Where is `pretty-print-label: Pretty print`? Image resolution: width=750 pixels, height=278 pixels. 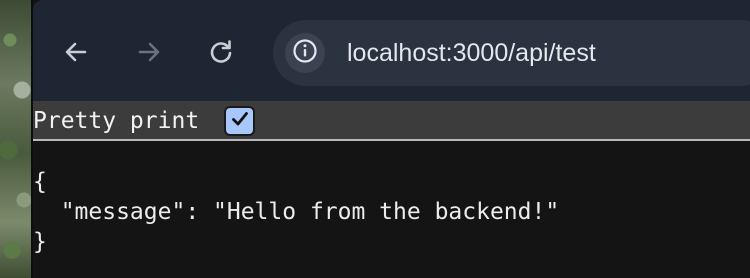
pretty-print-label: Pretty print is located at coordinates (116, 121).